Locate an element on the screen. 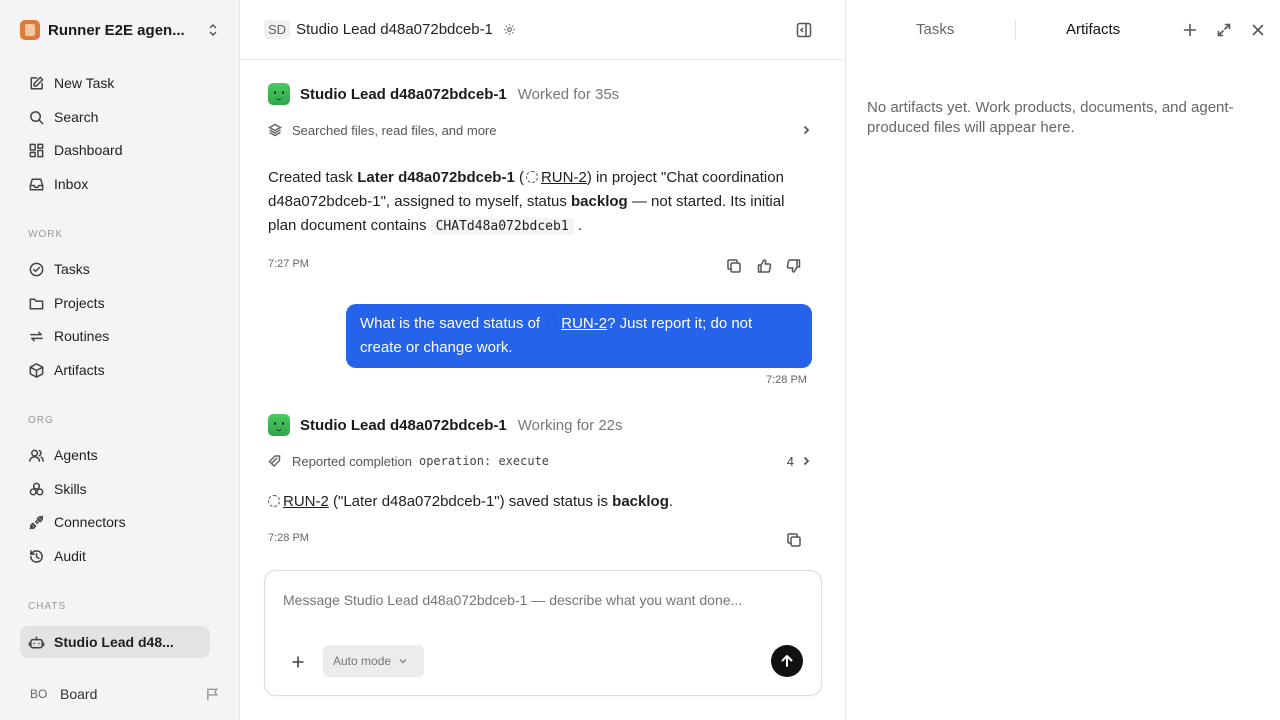 The width and height of the screenshot is (1280, 720). activity-count: 4 is located at coordinates (790, 461).